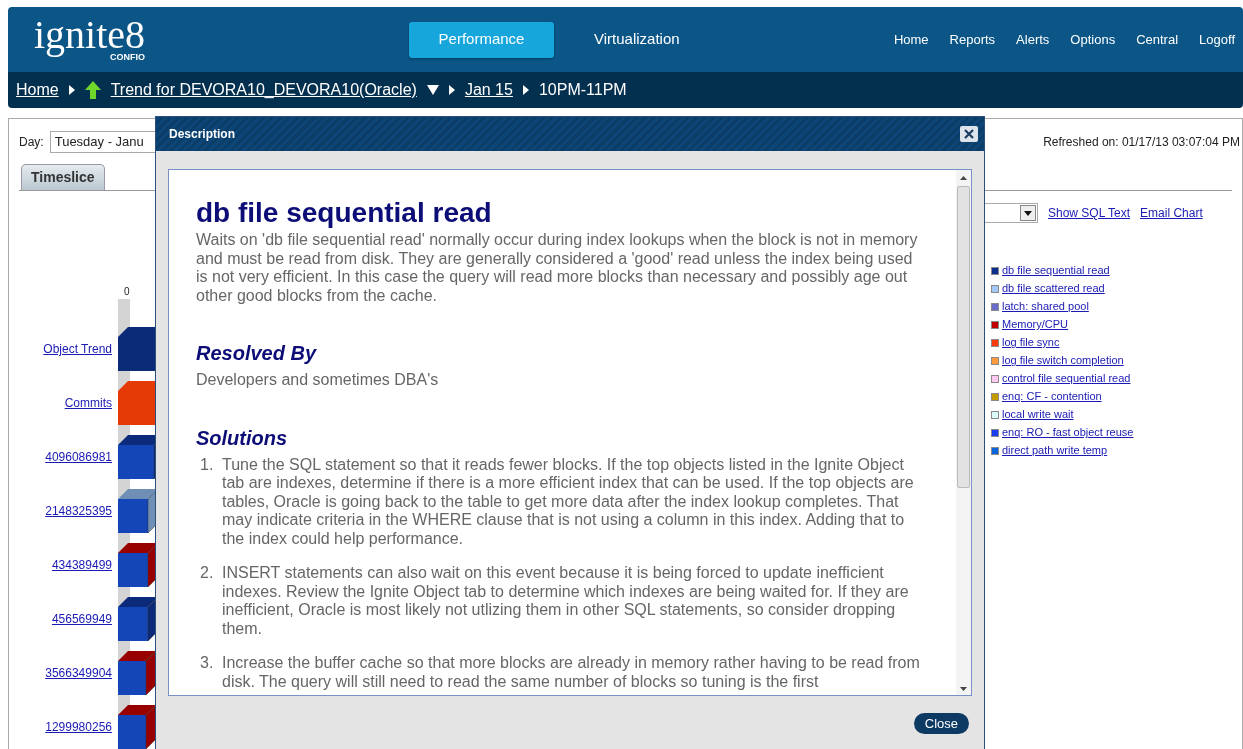 The image size is (1243, 749). What do you see at coordinates (571, 672) in the screenshot?
I see `list-item-text: Increase the buffer cache so that more blocks are already in memory rather having to be read from disk. The query will still need to read the same number of blocks so tuning is the first` at bounding box center [571, 672].